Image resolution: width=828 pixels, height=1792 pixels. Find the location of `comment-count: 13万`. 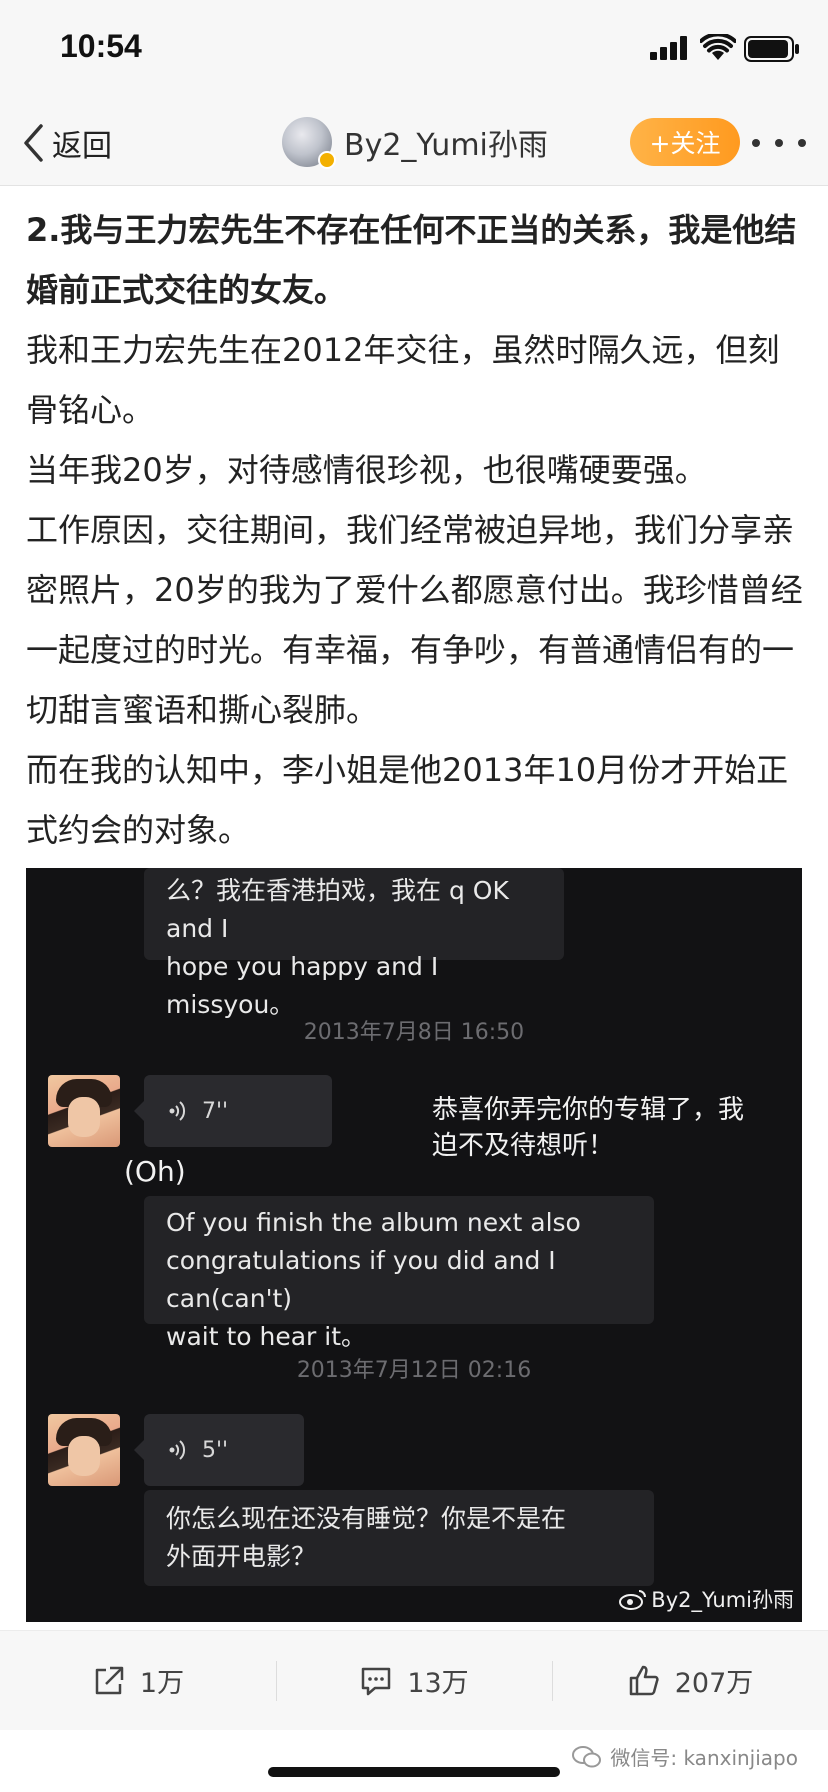

comment-count: 13万 is located at coordinates (438, 1683).